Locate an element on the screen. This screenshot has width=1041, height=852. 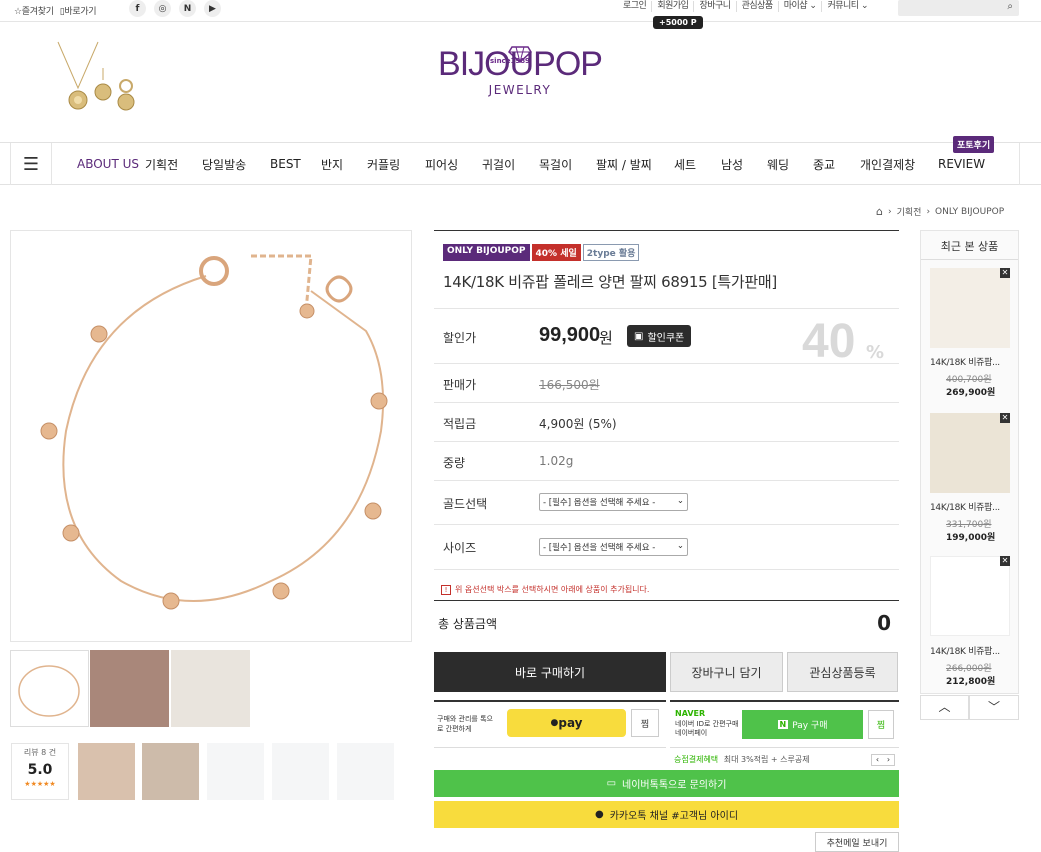
nav-item-necklace: 목걸이 is located at coordinates (567, 164).